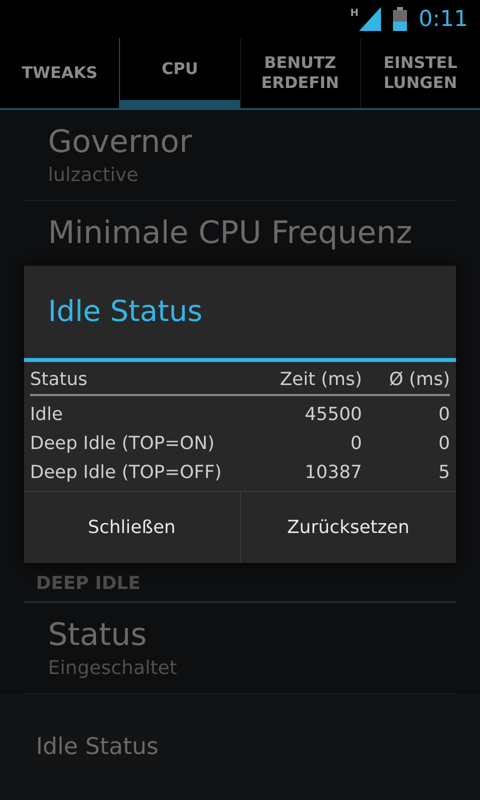 This screenshot has width=480, height=800. What do you see at coordinates (369, 19) in the screenshot?
I see `signal-icon` at bounding box center [369, 19].